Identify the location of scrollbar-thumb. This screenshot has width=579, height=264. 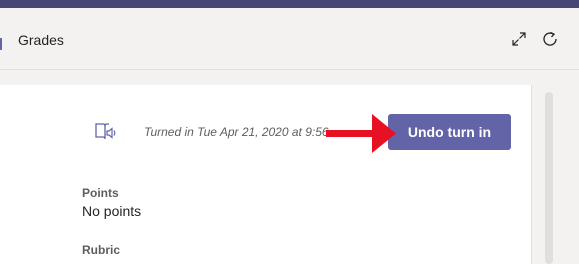
(549, 178).